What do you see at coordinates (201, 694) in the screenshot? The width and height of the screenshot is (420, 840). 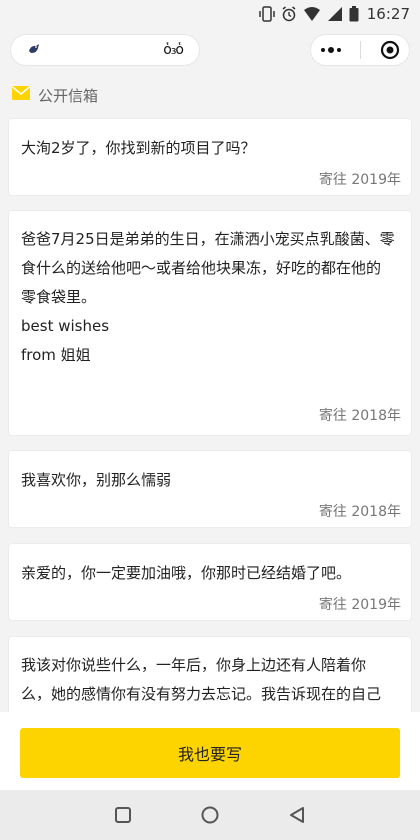 I see `letter-line: 么，她的感情你有没有努力去忘记。我告诉现在的自己` at bounding box center [201, 694].